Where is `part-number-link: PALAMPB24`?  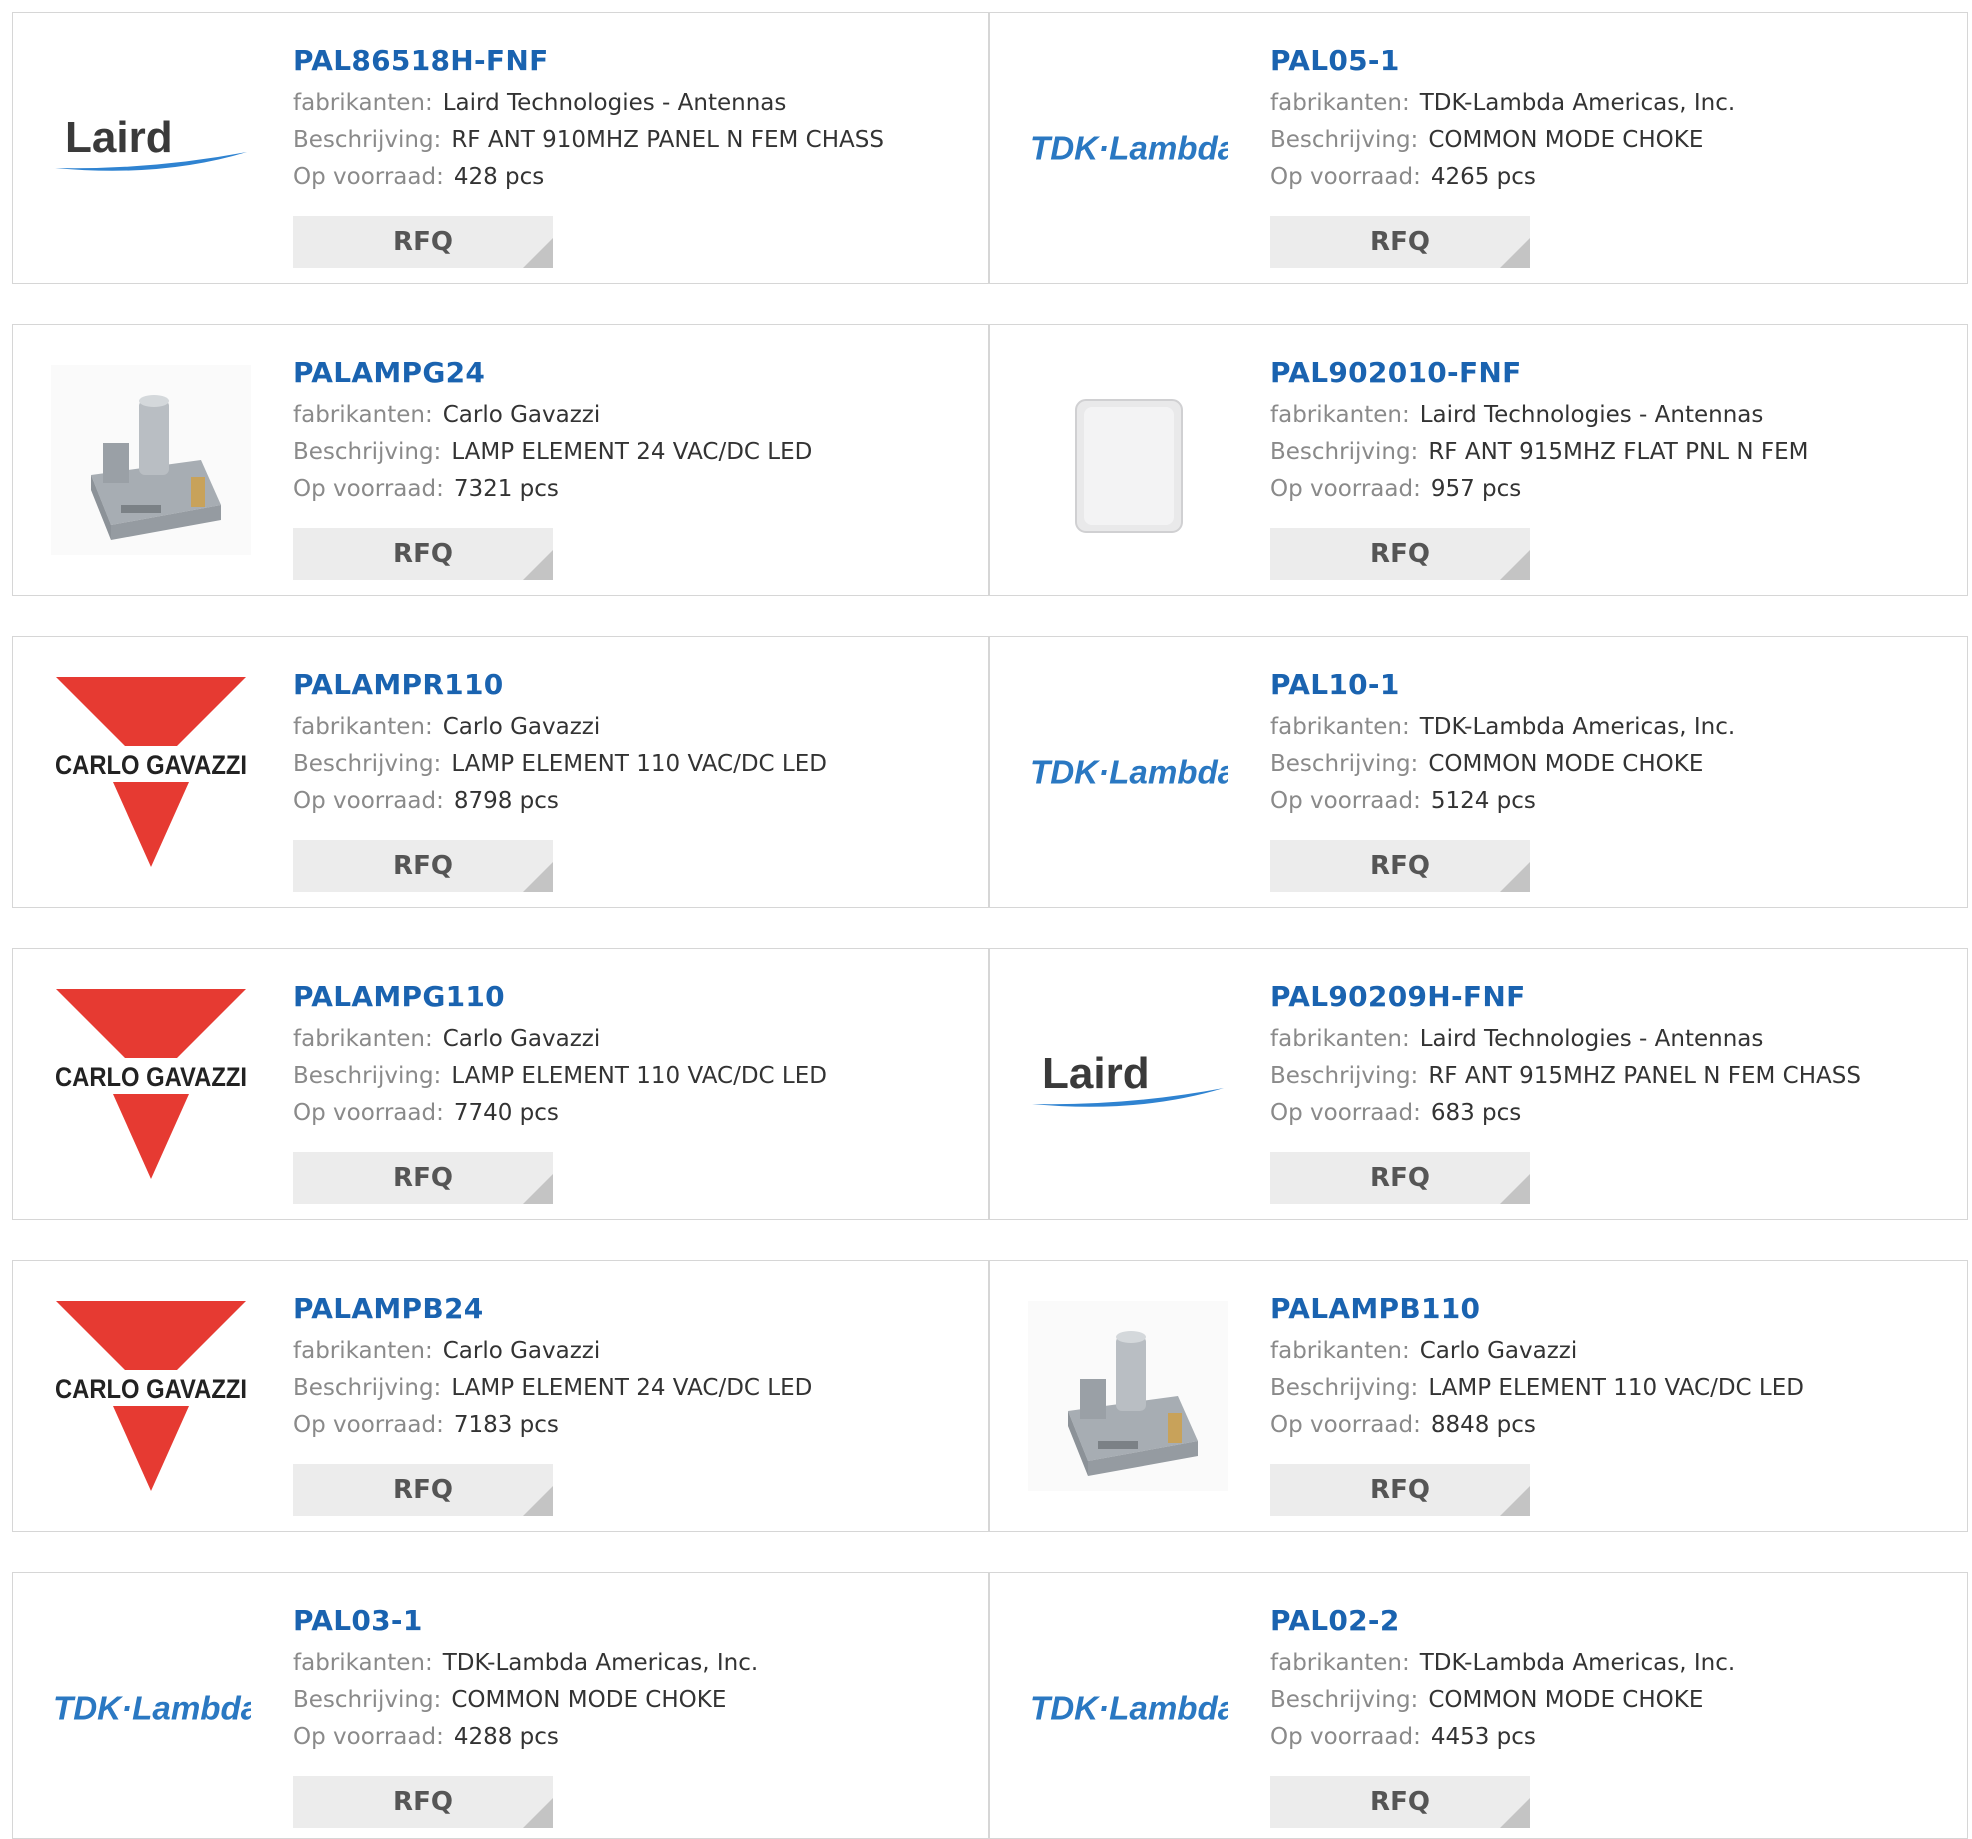
part-number-link: PALAMPB24 is located at coordinates (552, 1309).